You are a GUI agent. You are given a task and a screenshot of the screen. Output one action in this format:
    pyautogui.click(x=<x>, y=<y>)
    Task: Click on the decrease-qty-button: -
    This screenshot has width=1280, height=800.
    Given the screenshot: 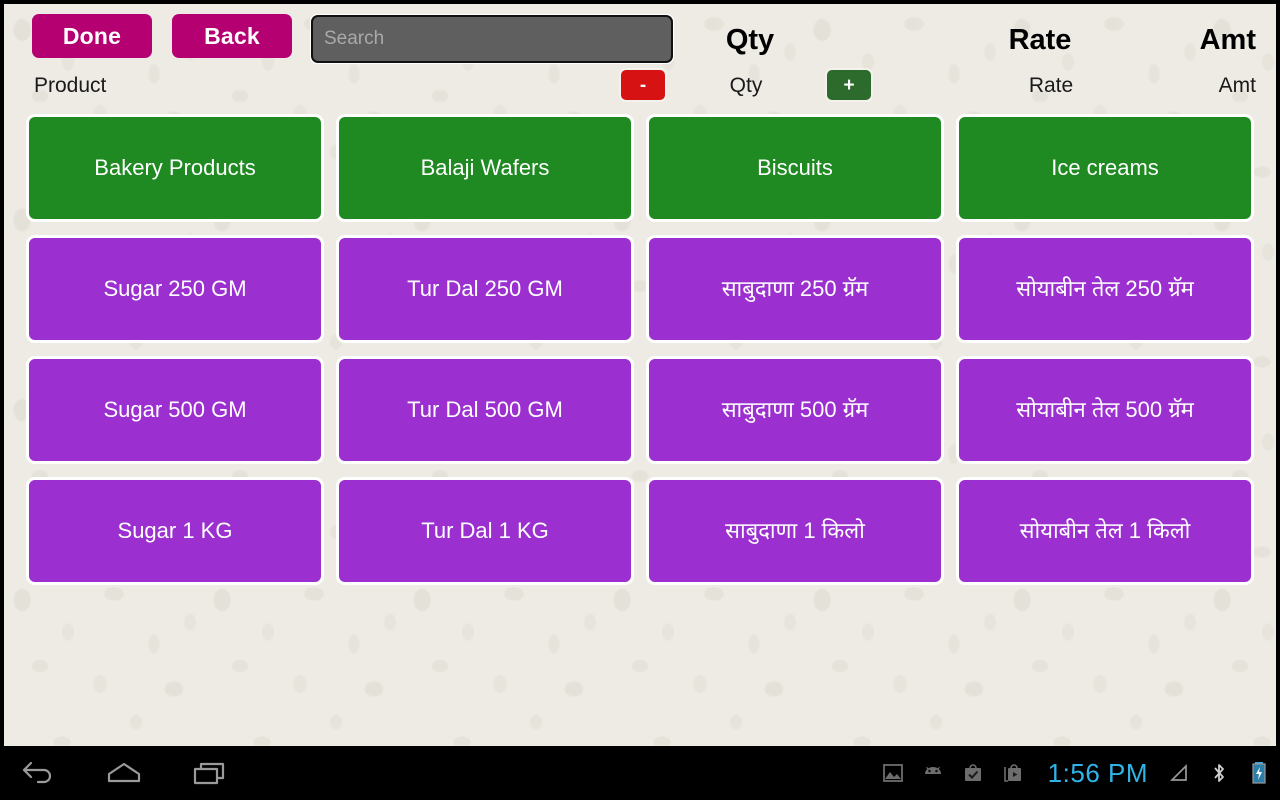 What is the action you would take?
    pyautogui.click(x=643, y=85)
    